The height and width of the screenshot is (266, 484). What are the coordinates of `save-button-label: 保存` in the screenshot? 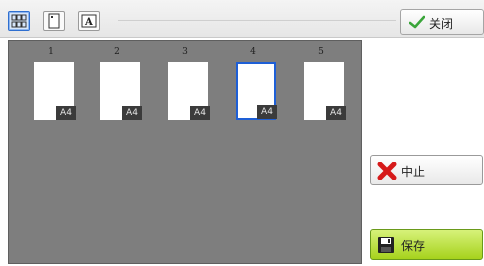 It's located at (413, 246).